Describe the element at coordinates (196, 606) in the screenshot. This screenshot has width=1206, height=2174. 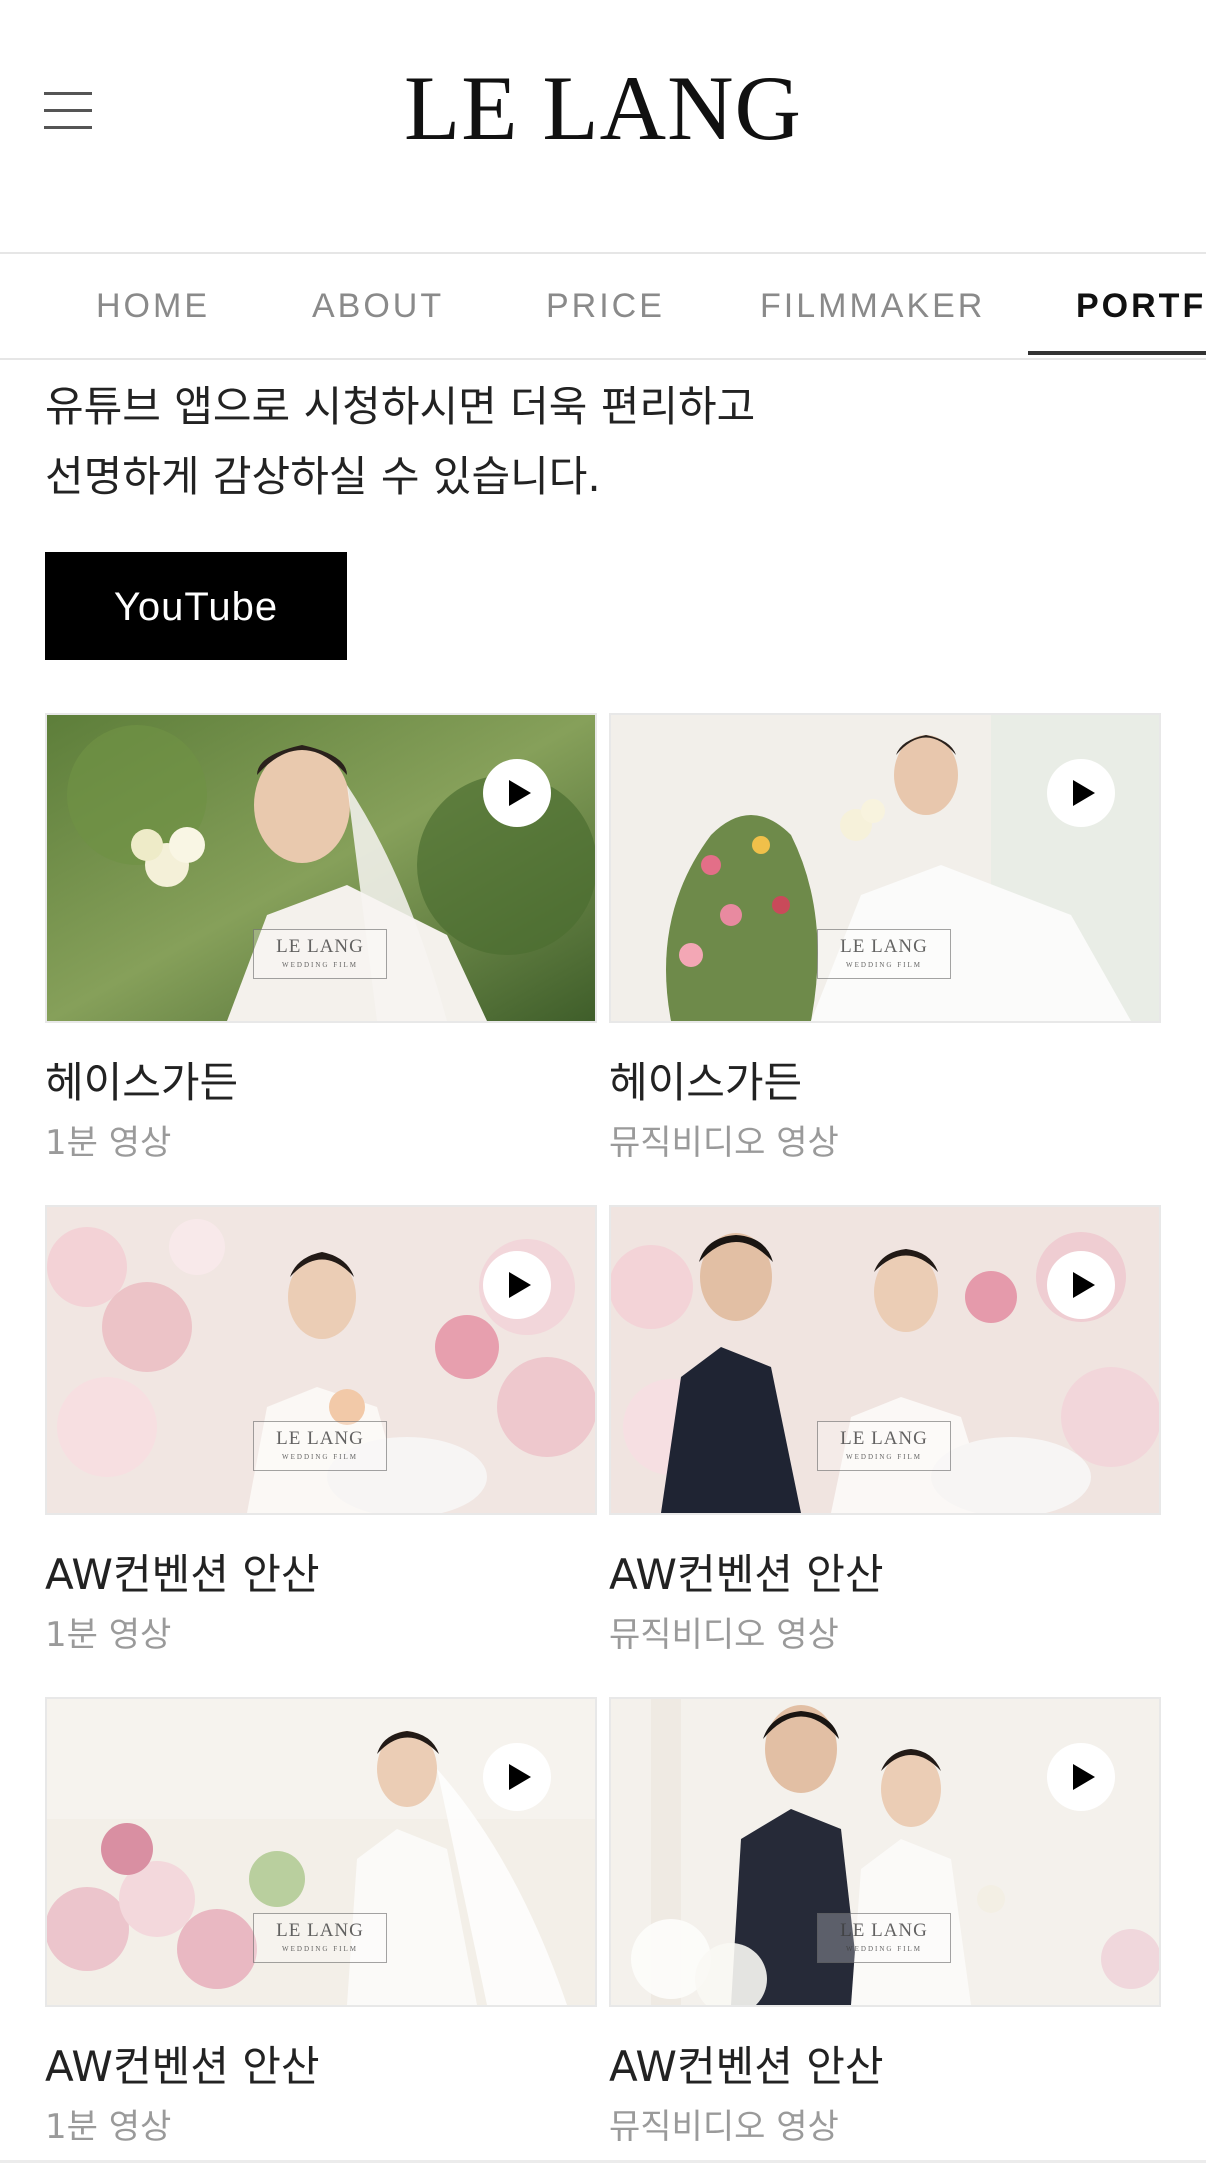
I see `youtube-button: YouTube` at that location.